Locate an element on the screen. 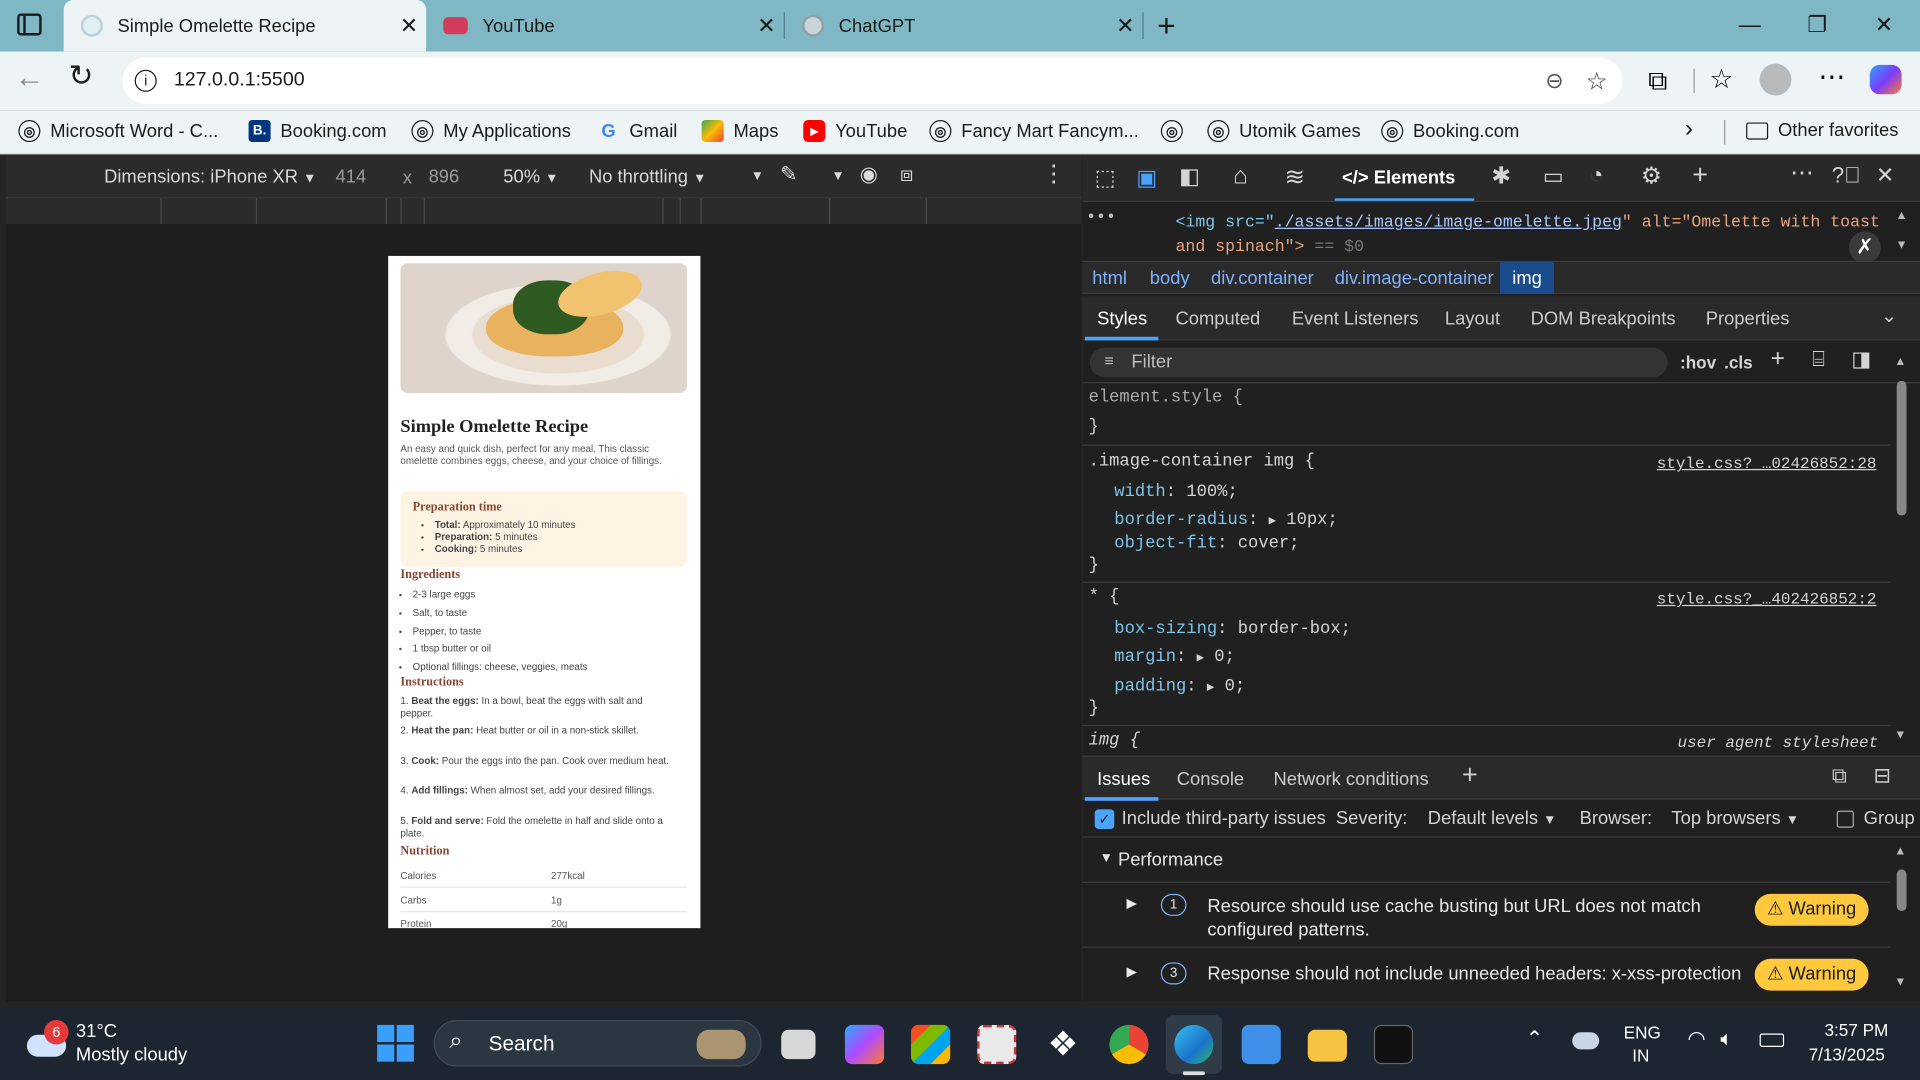 Image resolution: width=1920 pixels, height=1080 pixels. kebab-menu-icon: ⋮ is located at coordinates (1053, 174).